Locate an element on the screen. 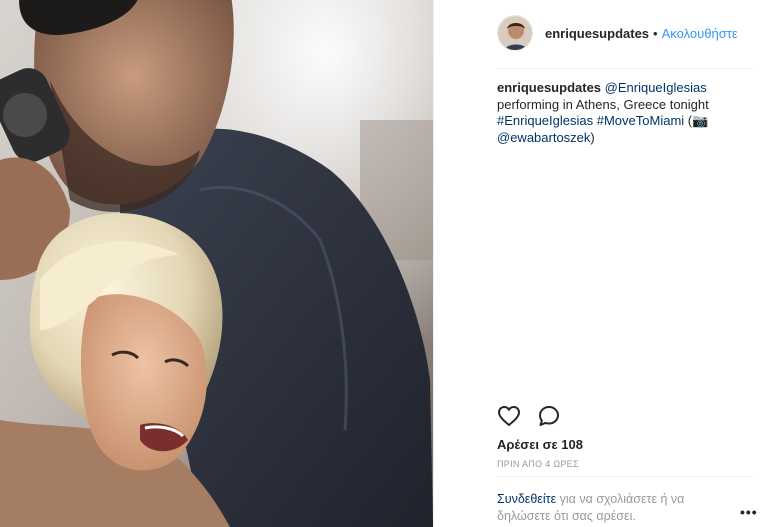  more-options-button: ••• is located at coordinates (749, 512).